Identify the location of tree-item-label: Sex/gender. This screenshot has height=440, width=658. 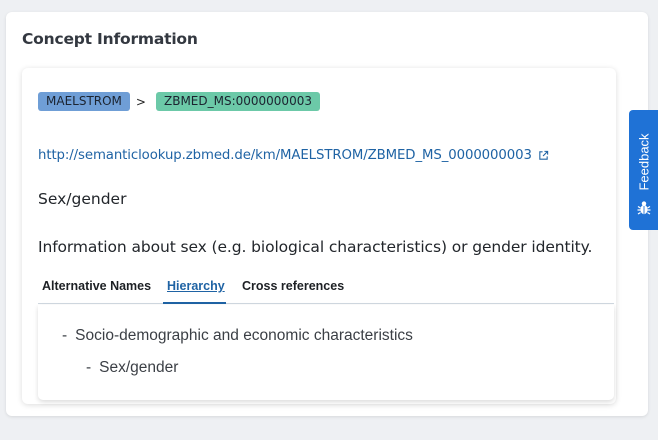
(139, 367).